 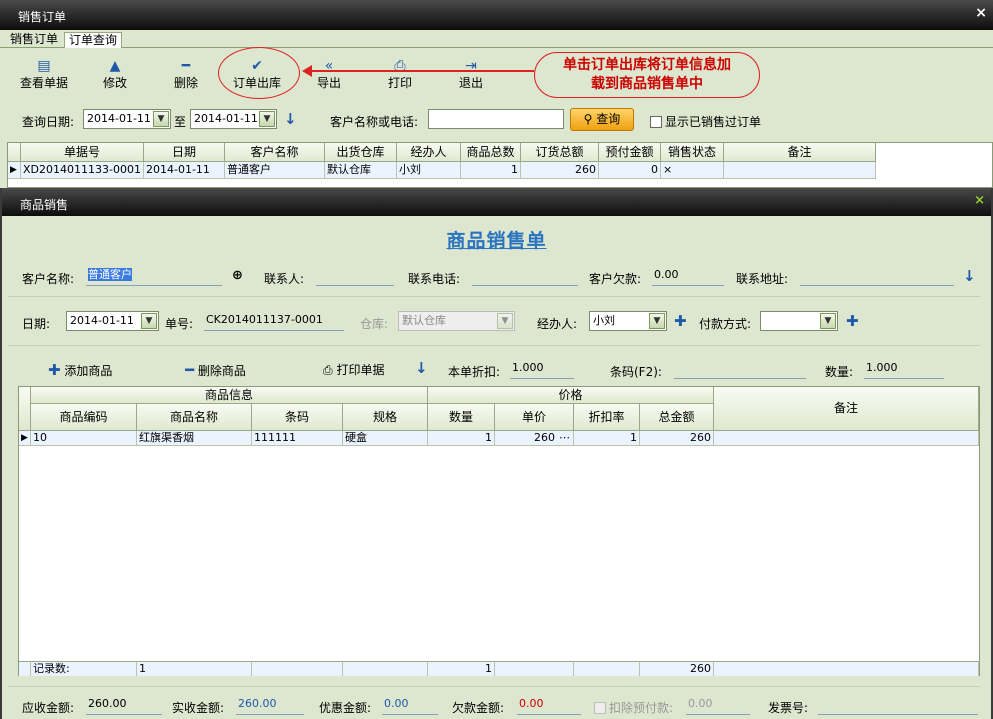 I want to click on exit-button: ⇥ 退出, so click(x=471, y=74).